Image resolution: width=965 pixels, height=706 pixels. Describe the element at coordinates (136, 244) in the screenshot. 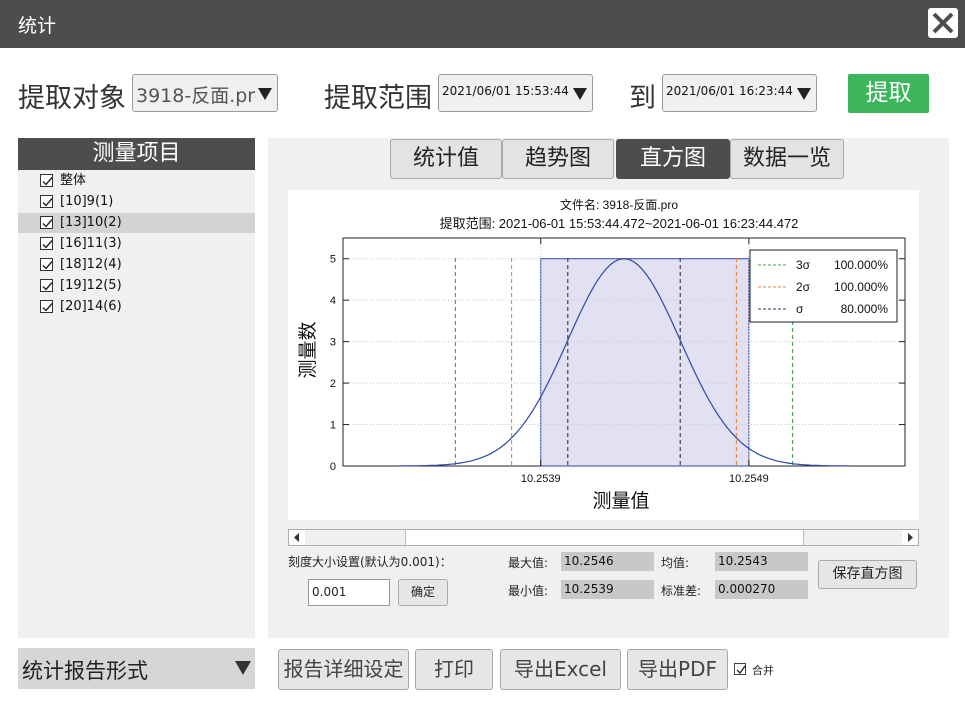

I see `list-item: [16]11(3)` at that location.